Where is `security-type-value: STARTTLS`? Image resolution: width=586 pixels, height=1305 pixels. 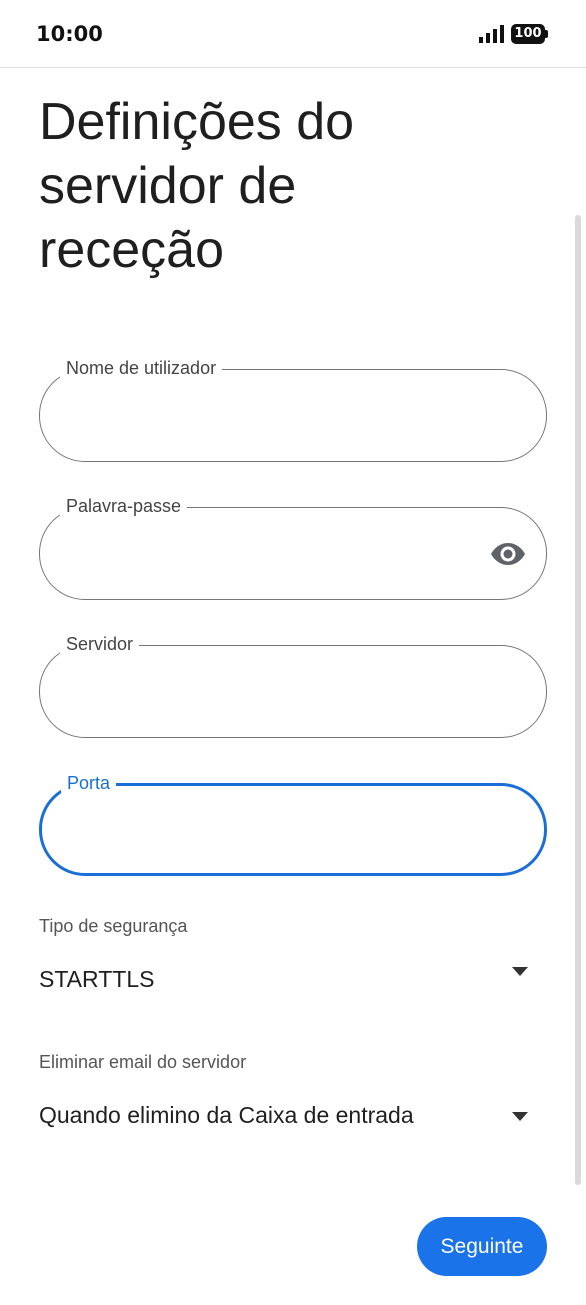
security-type-value: STARTTLS is located at coordinates (97, 979).